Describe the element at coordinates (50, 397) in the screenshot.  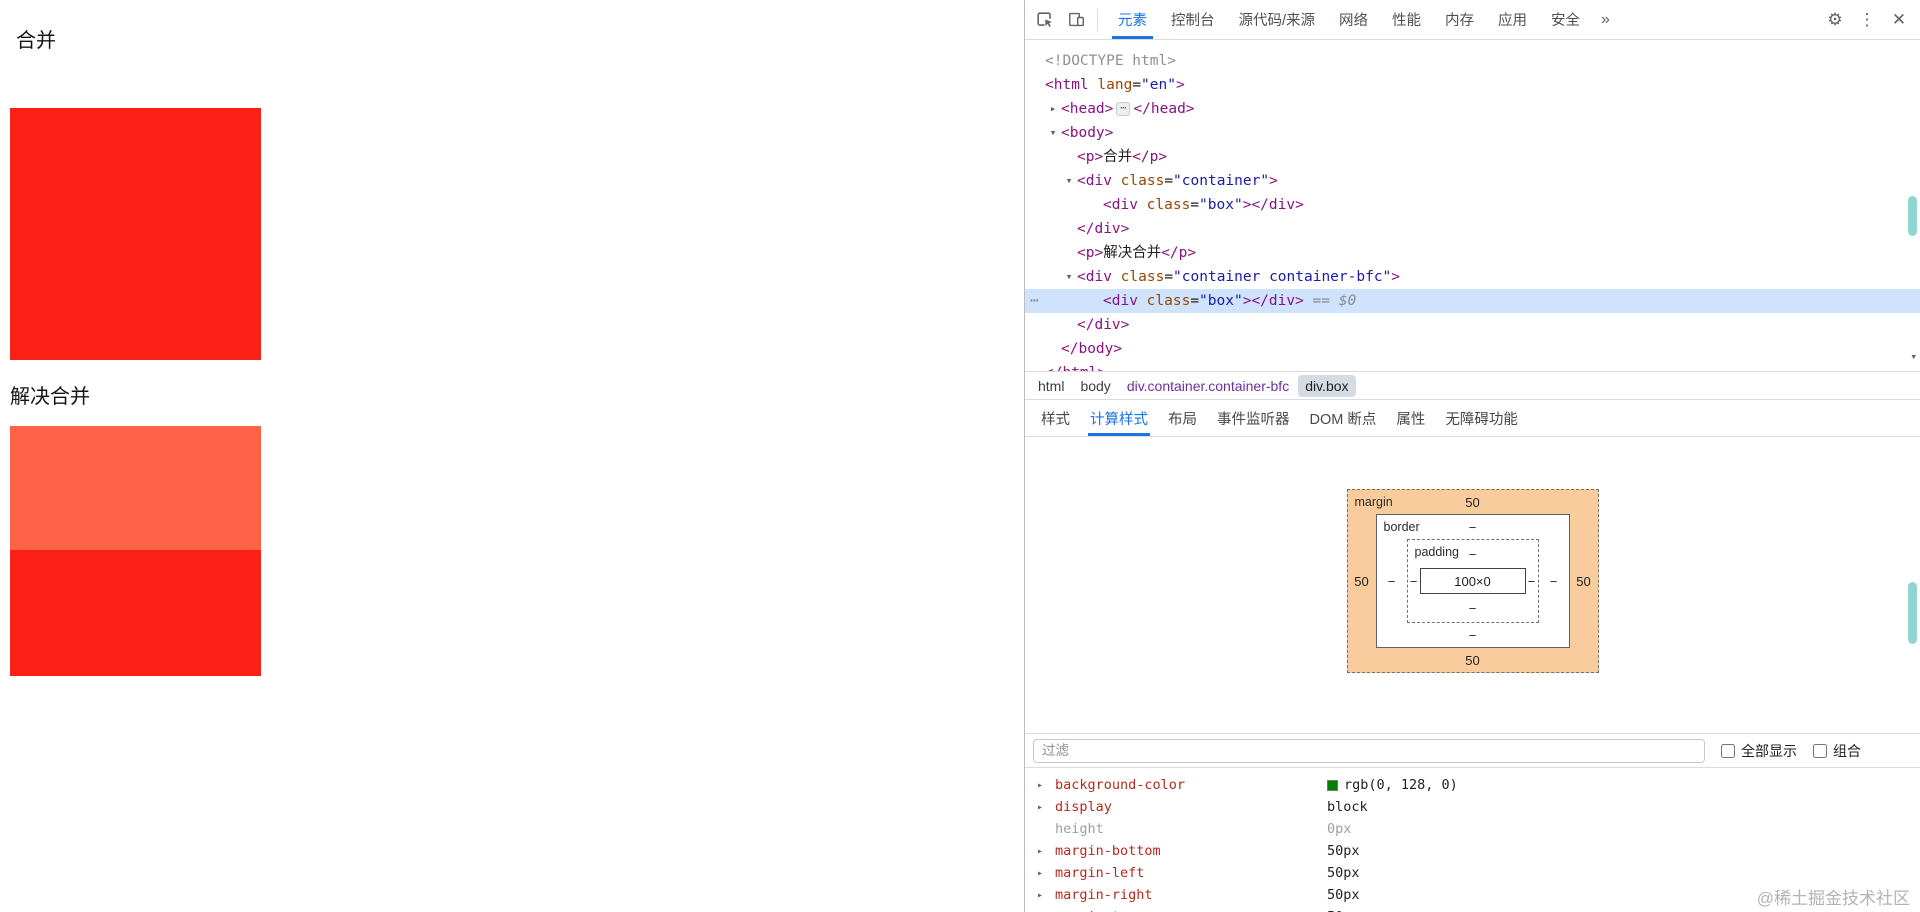
I see `page-text-solve-merge: 解决合并` at that location.